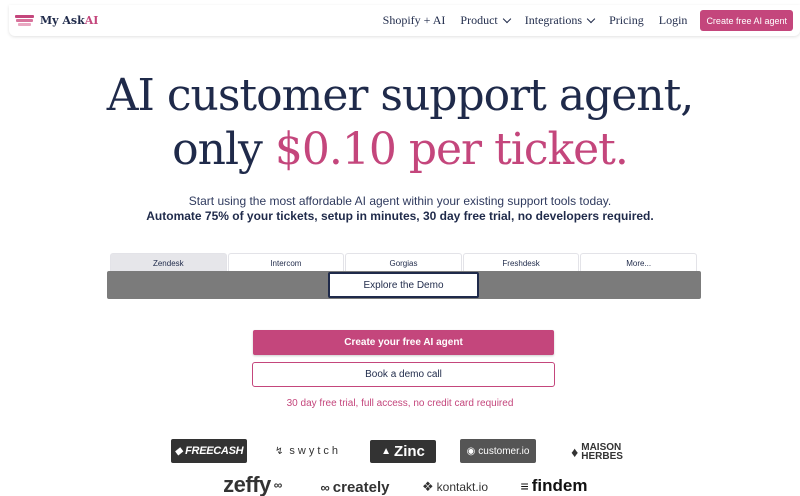 The image size is (800, 496). I want to click on create-agent-button: Create your free AI agent, so click(403, 342).